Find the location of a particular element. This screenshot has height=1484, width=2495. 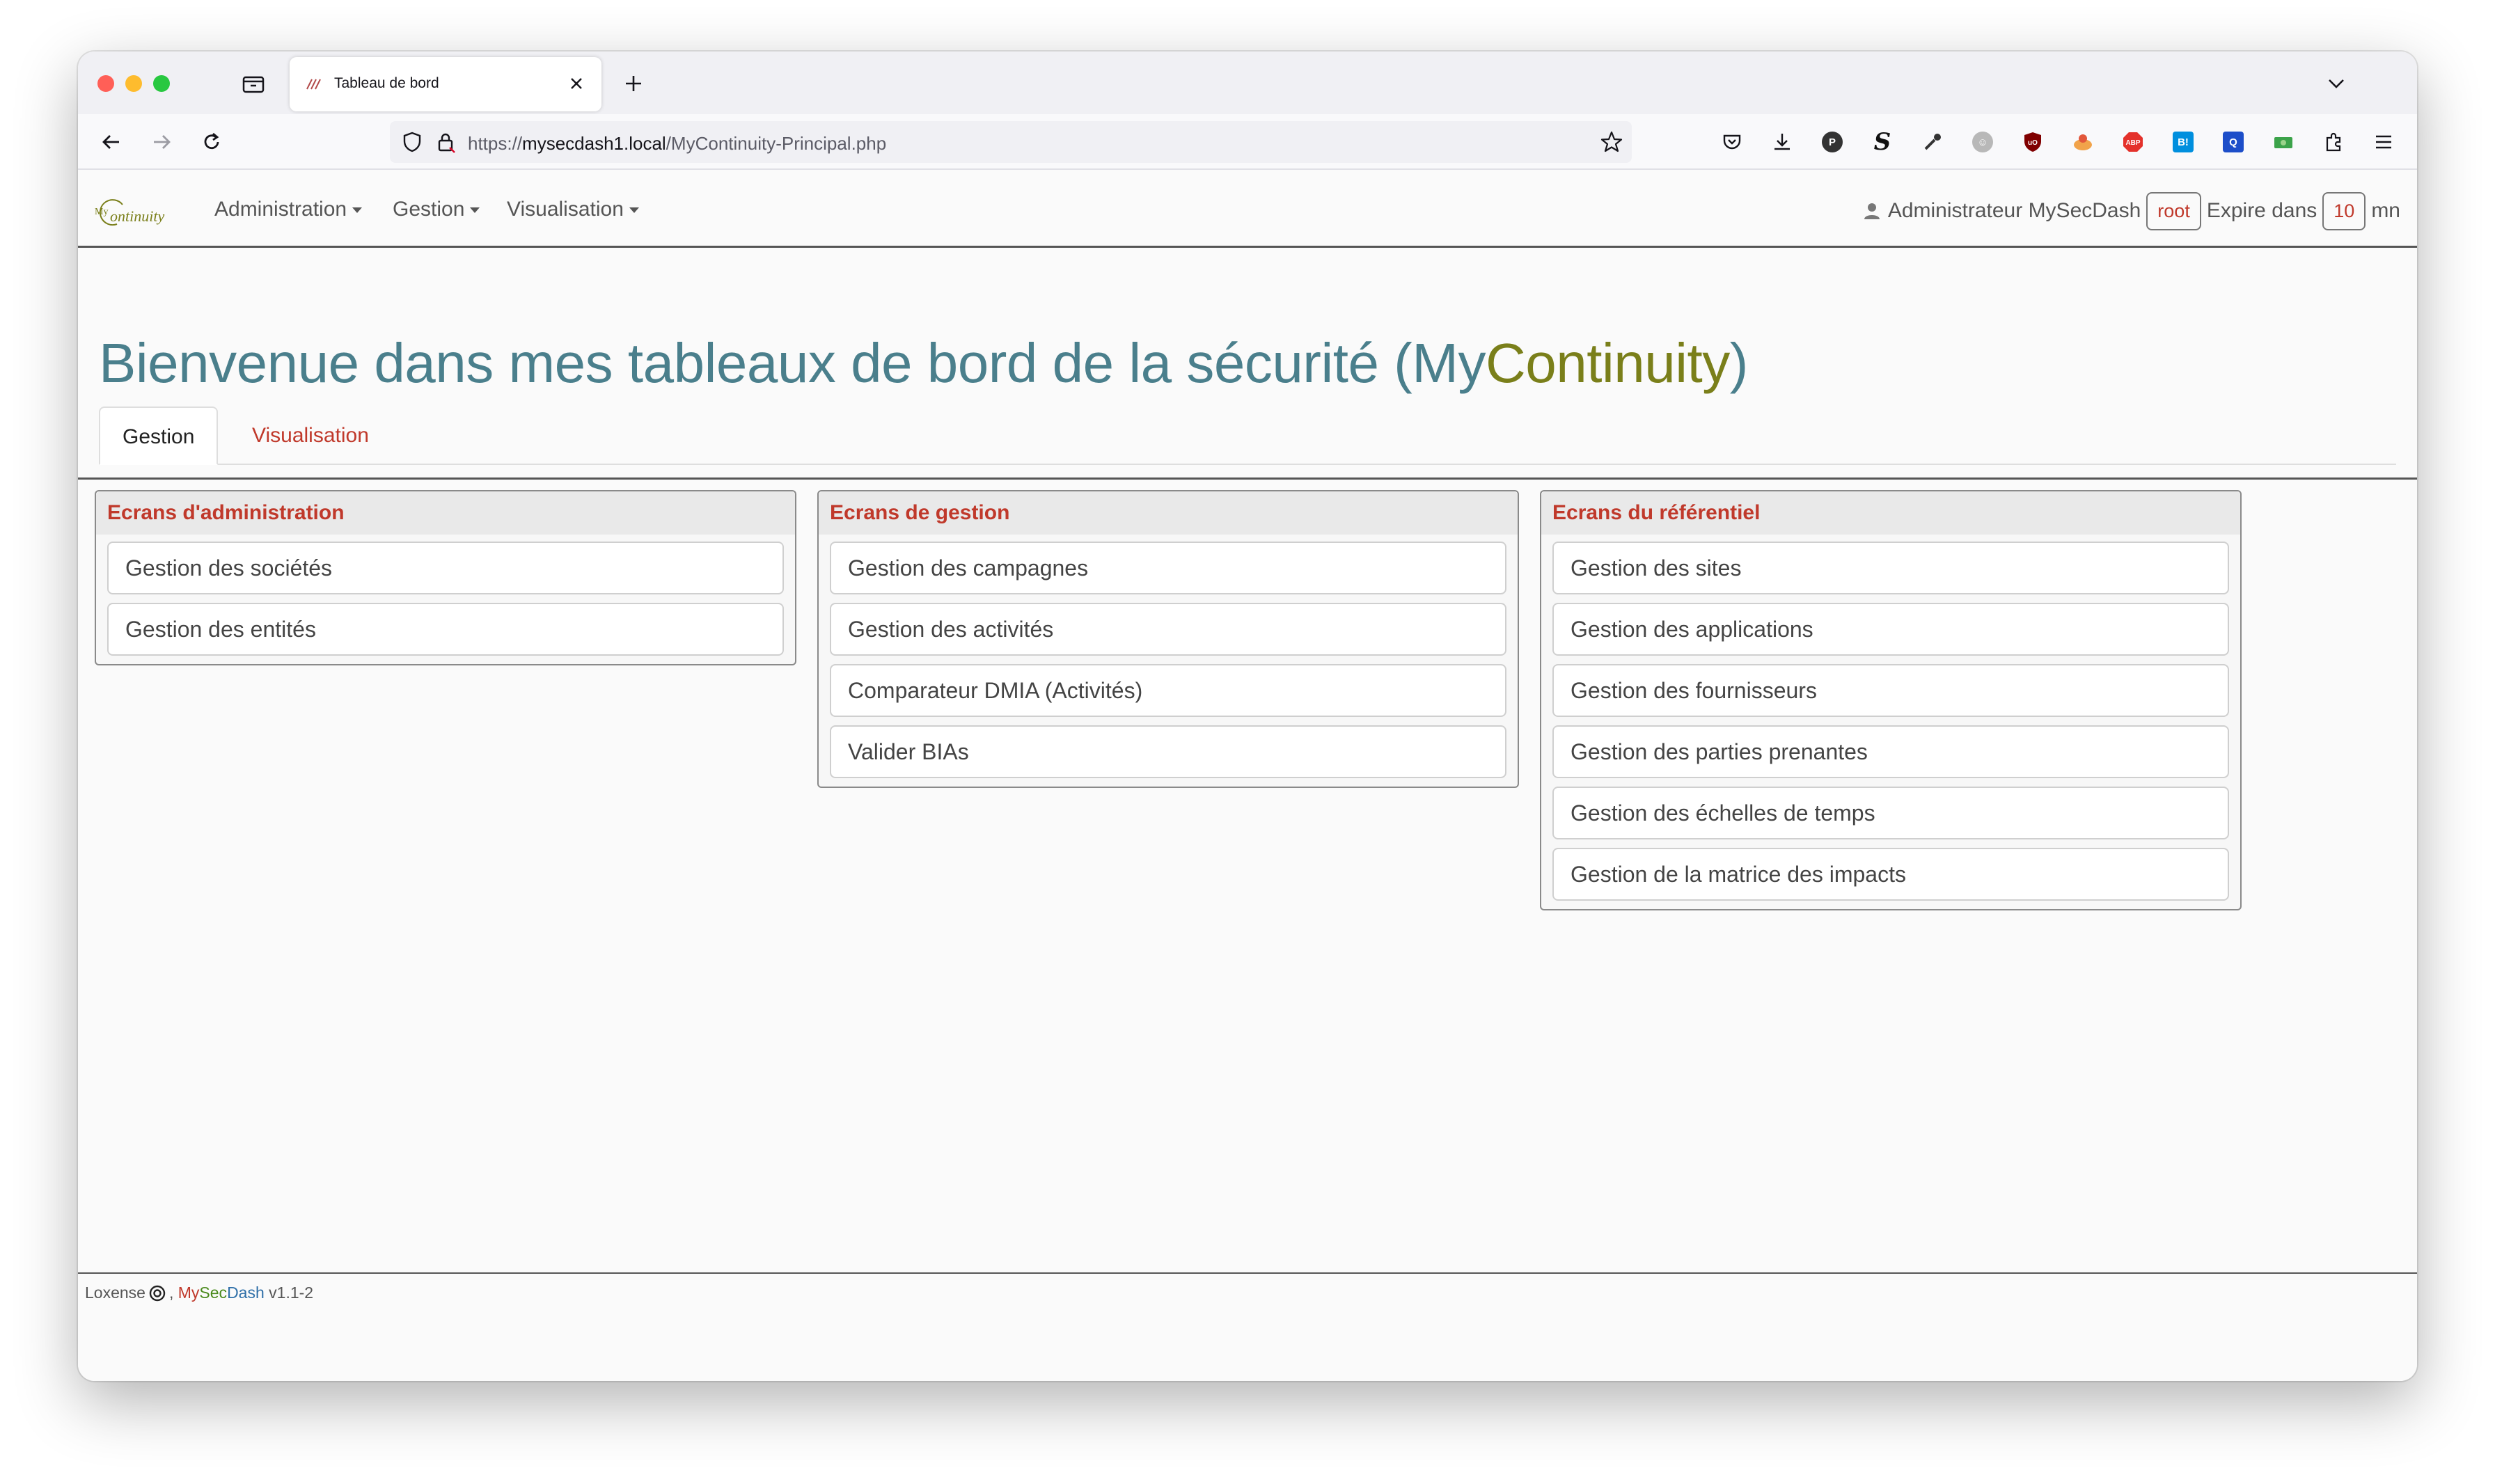

ghost-extension-icon: ☺ is located at coordinates (1983, 142).